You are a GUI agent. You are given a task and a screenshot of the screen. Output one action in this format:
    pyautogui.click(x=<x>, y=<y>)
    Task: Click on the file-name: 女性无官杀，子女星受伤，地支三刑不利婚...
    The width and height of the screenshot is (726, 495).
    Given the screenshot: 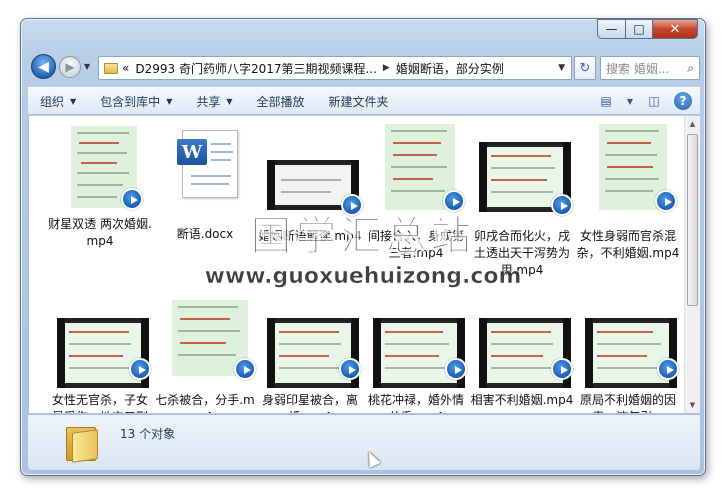 What is the action you would take?
    pyautogui.click(x=99, y=403)
    